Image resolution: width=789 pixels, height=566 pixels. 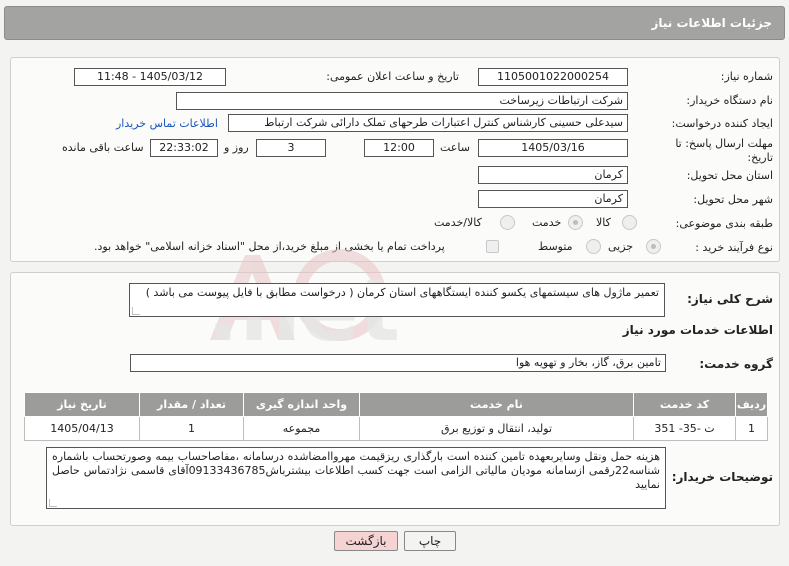 I want to click on col-service-name: نام خدمت, so click(x=496, y=404).